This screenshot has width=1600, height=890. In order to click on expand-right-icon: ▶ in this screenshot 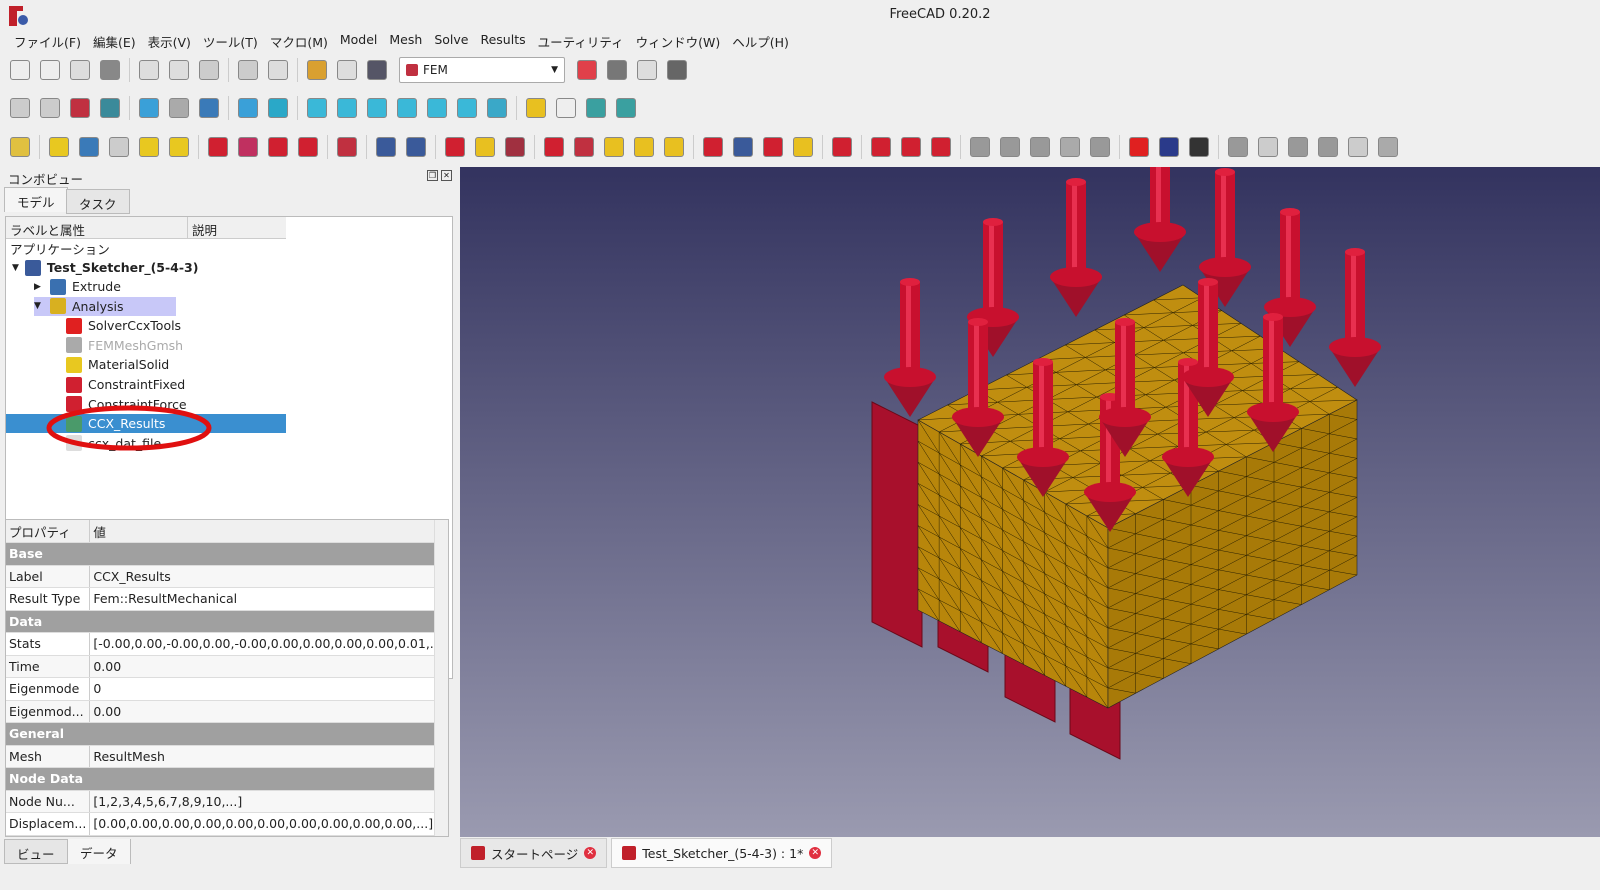, I will do `click(39, 287)`.